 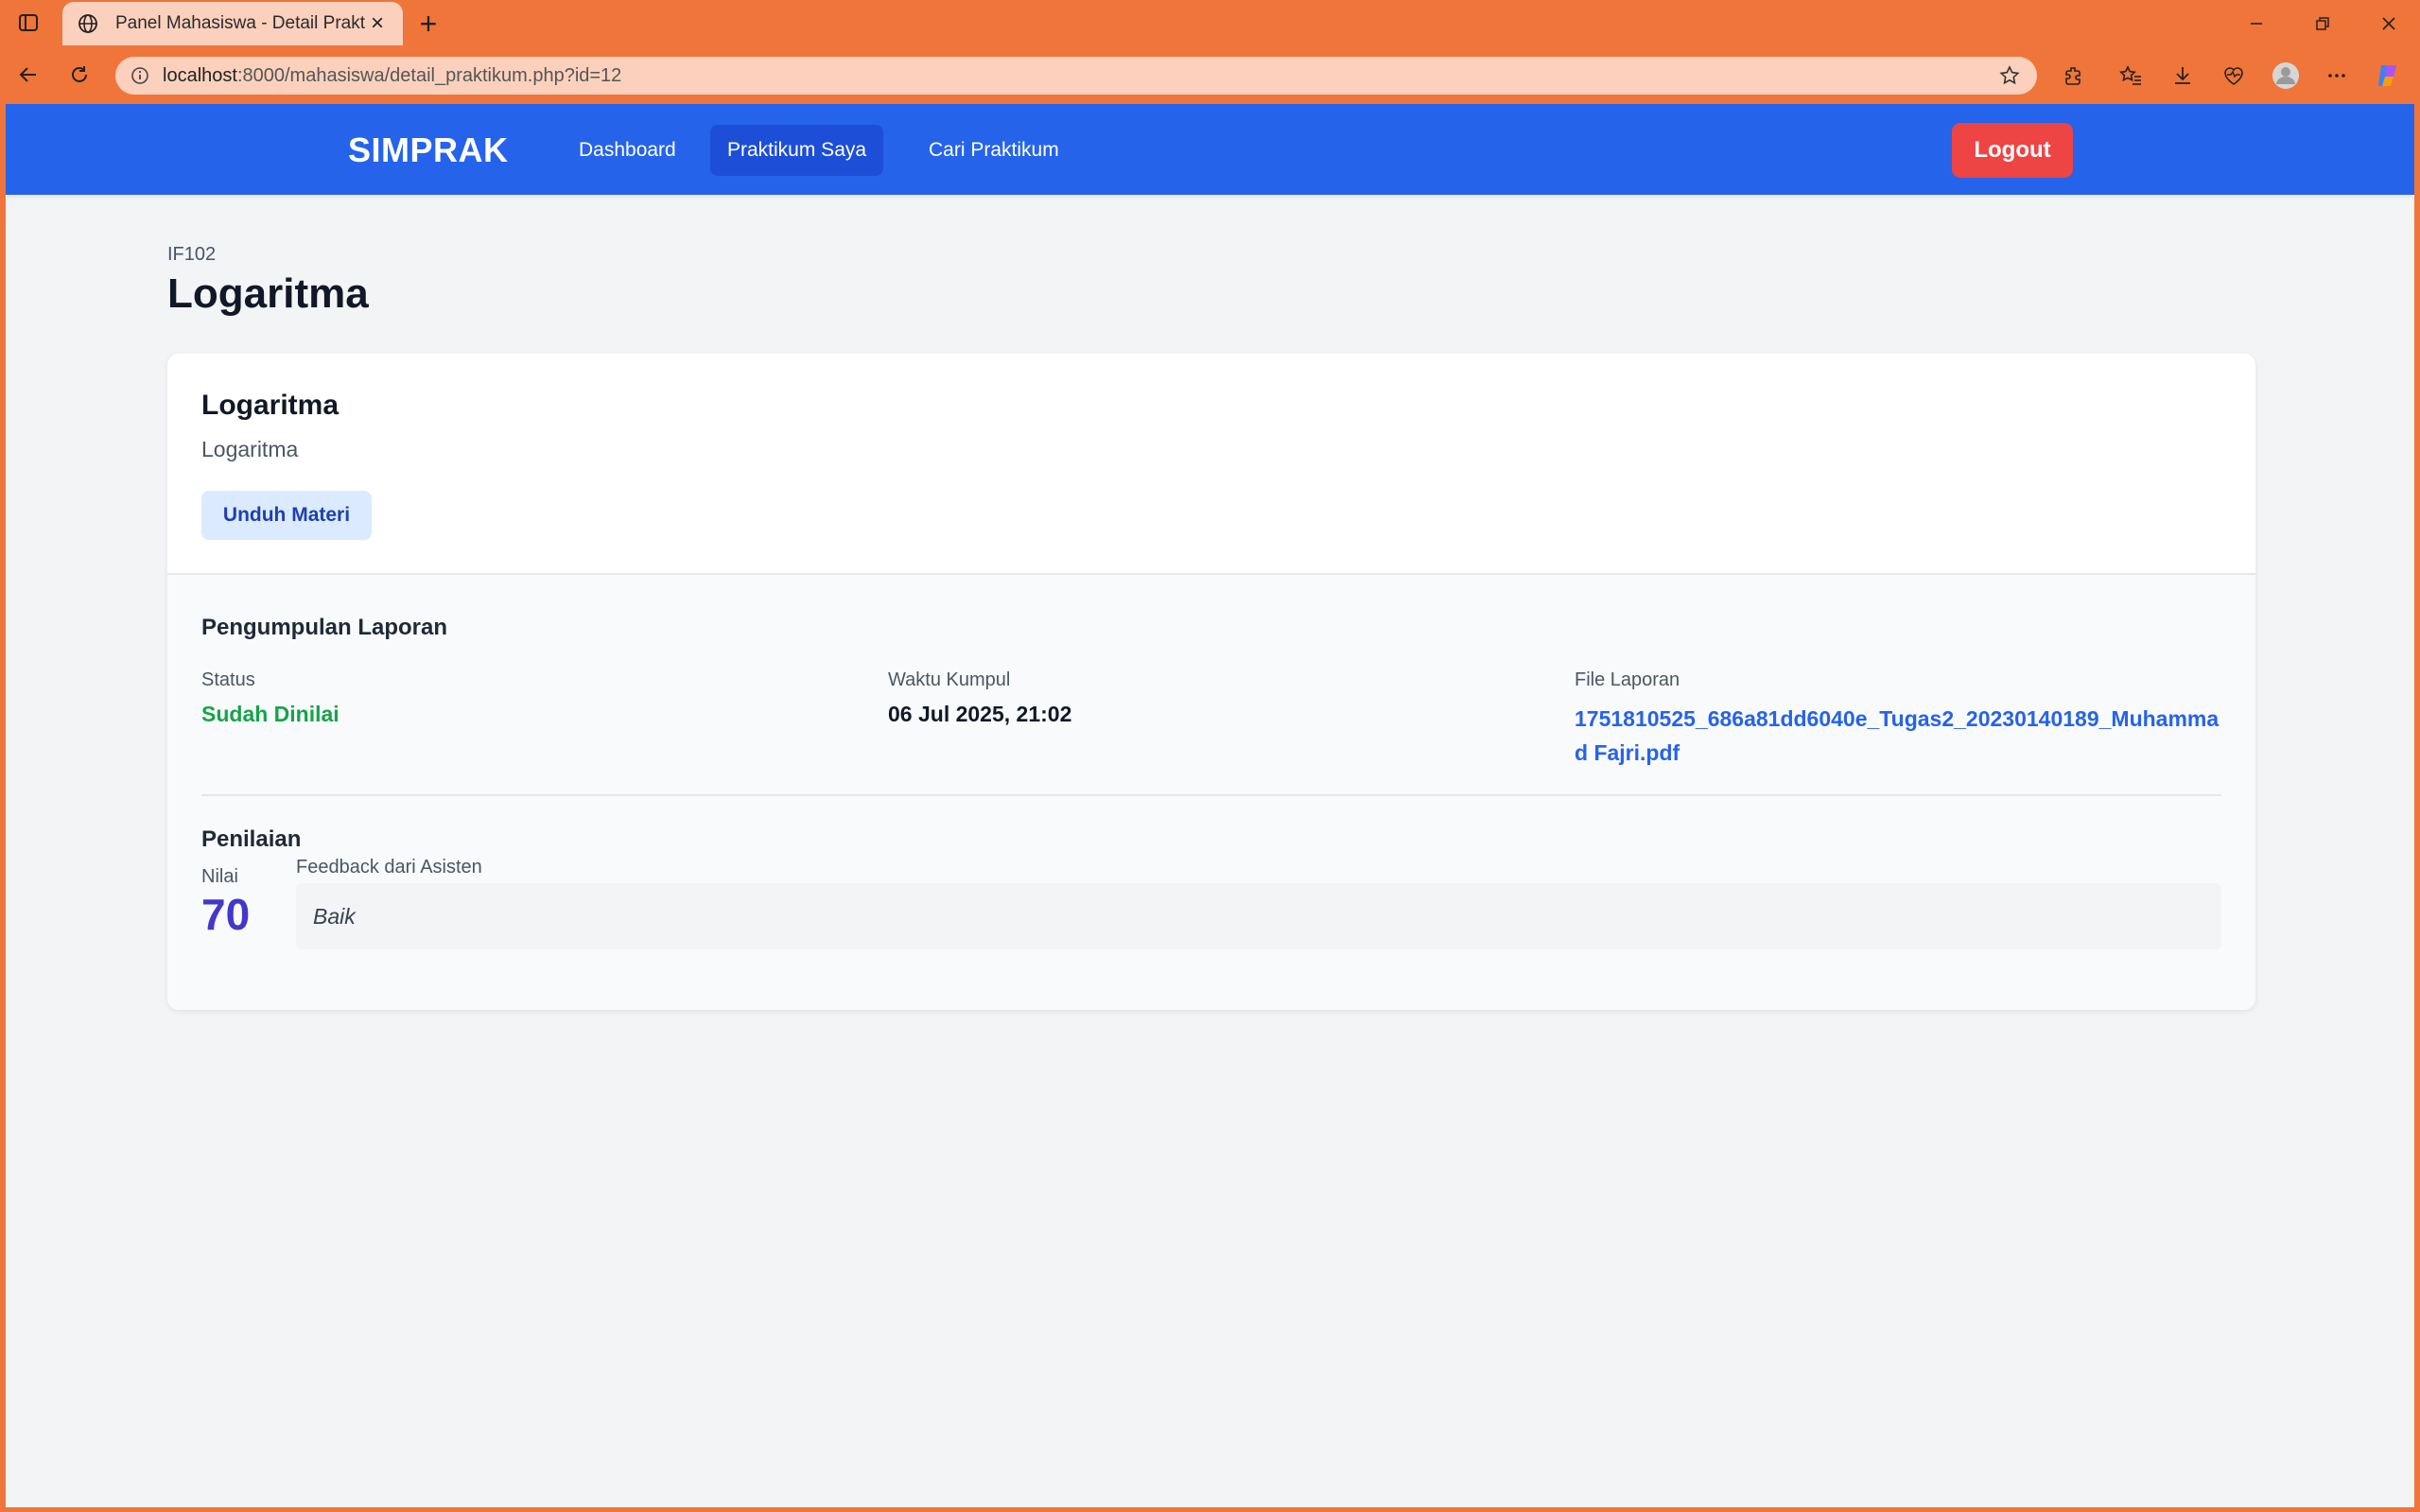 I want to click on status-badge: Sudah Dinilai, so click(x=270, y=714).